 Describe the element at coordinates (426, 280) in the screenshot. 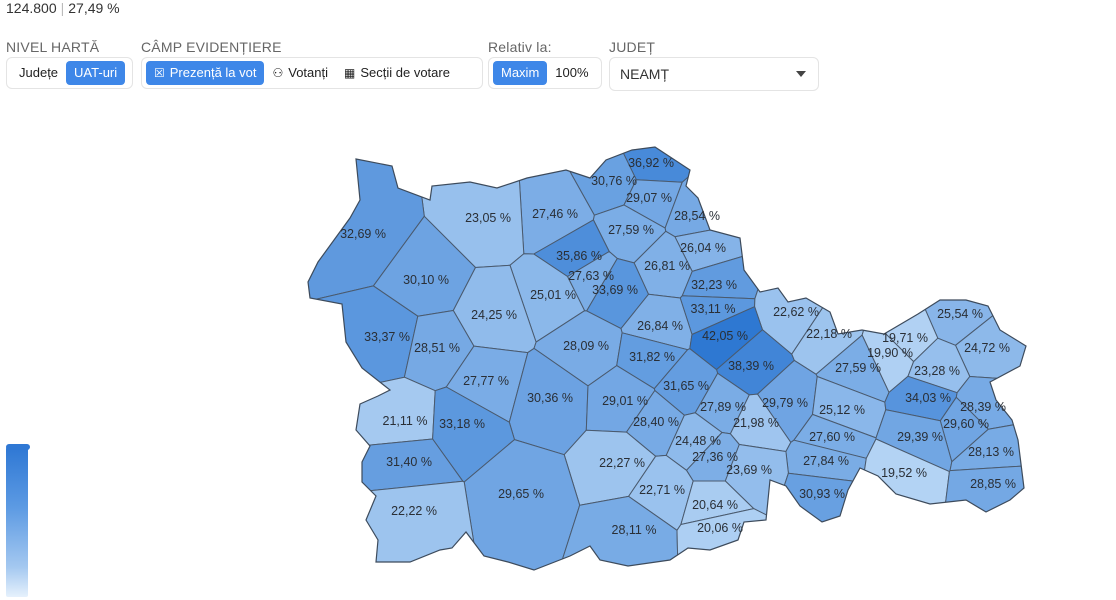

I see `map-region-label: 30,10 %` at that location.